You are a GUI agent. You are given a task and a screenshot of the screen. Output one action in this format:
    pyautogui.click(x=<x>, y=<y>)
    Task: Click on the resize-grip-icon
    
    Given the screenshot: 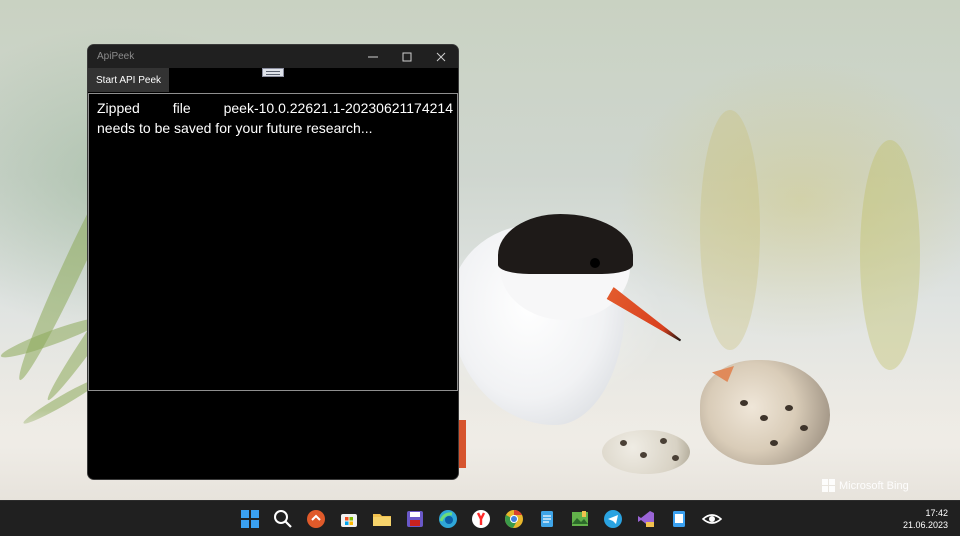 What is the action you would take?
    pyautogui.click(x=273, y=72)
    